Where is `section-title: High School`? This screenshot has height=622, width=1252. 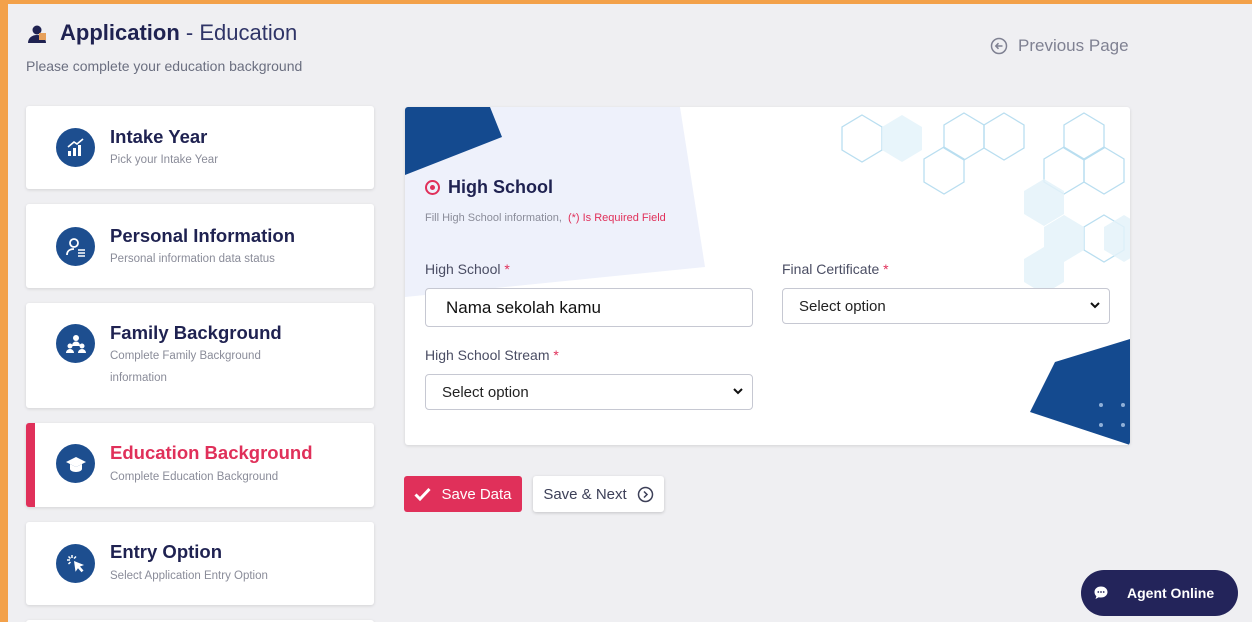
section-title: High School is located at coordinates (489, 187).